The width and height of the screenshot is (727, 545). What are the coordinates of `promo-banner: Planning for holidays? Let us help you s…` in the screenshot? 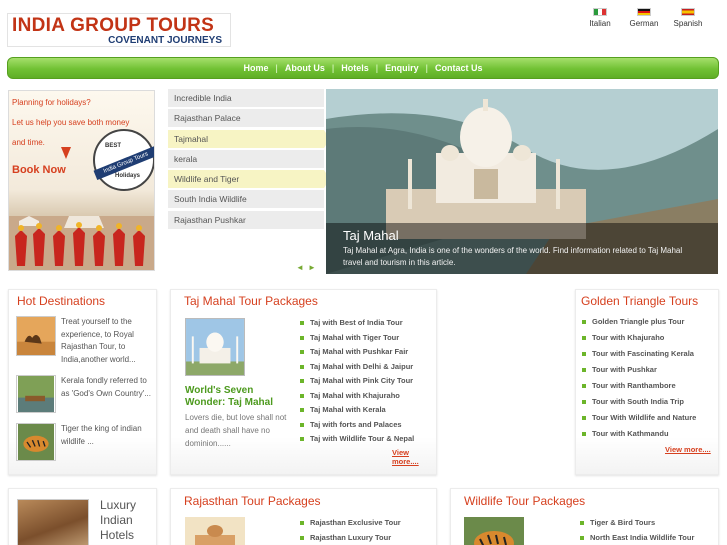 It's located at (81, 180).